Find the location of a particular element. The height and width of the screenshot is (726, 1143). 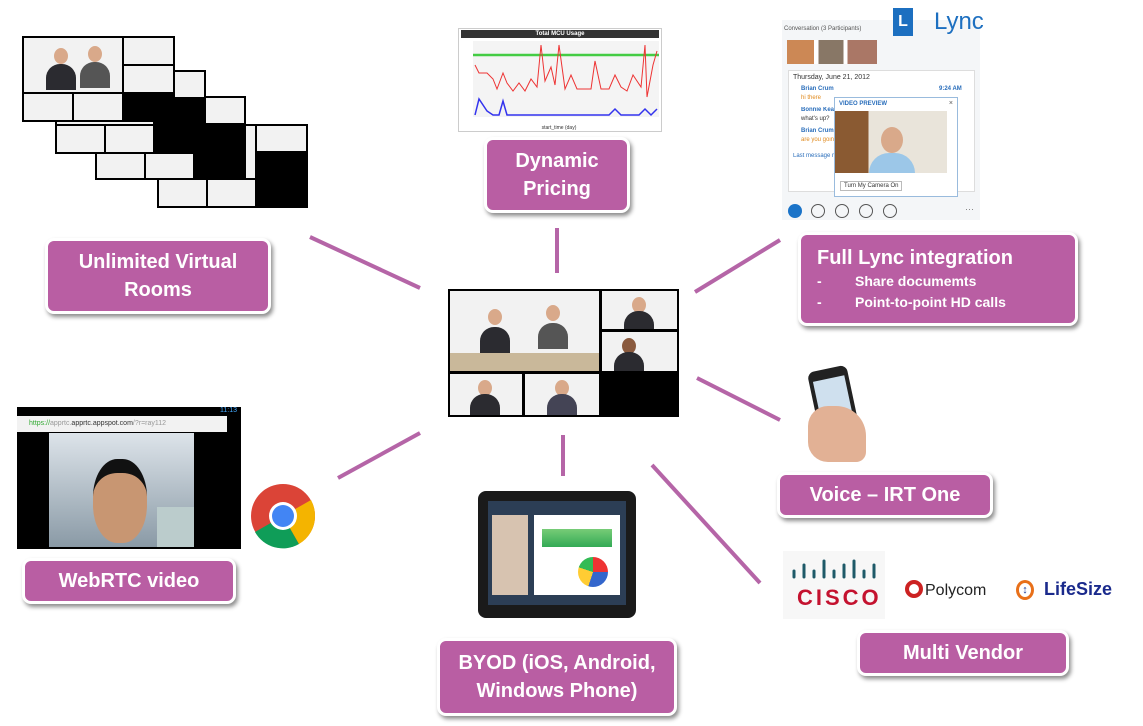

present-icon is located at coordinates (866, 211).